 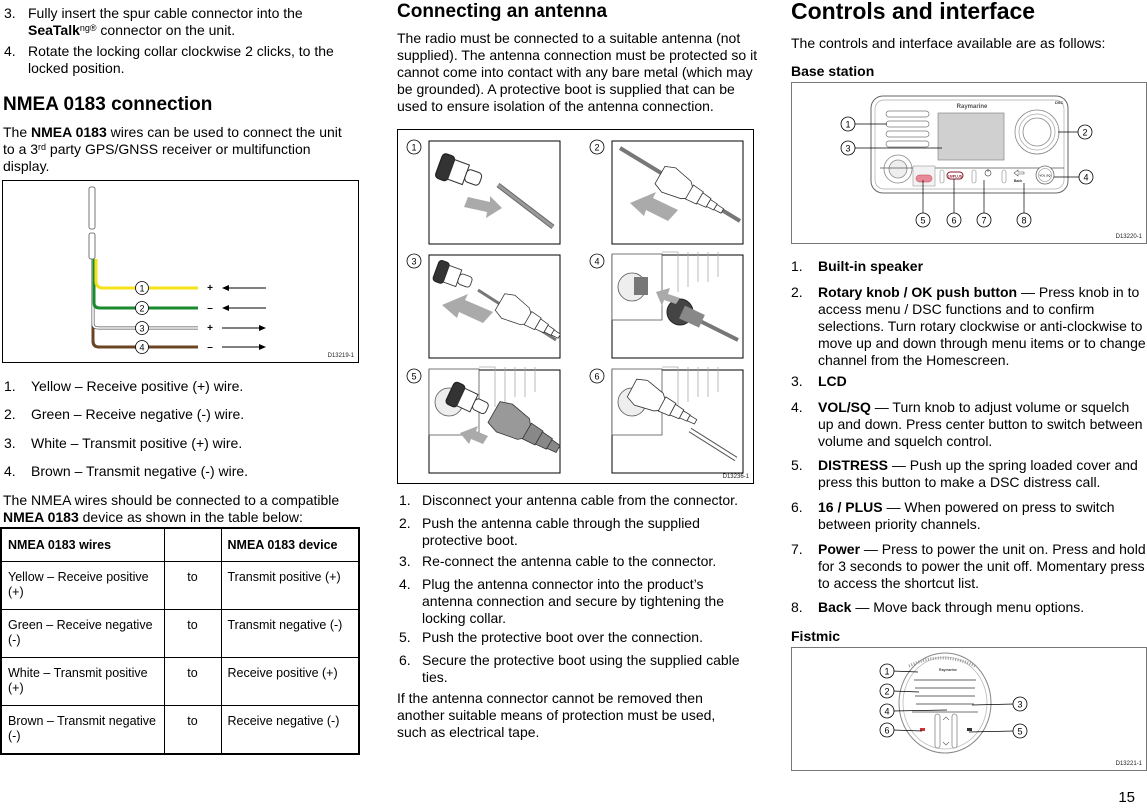 I want to click on rotary-knob, so click(x=1037, y=132).